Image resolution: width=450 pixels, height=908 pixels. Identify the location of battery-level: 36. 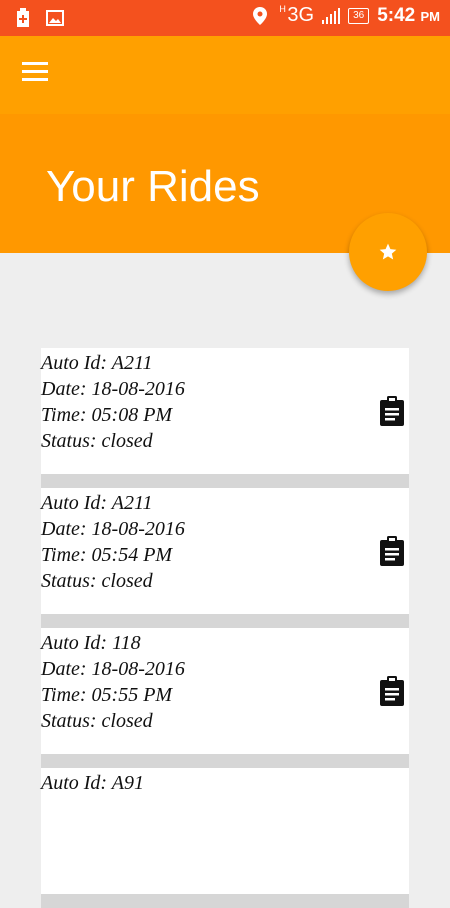
(359, 15).